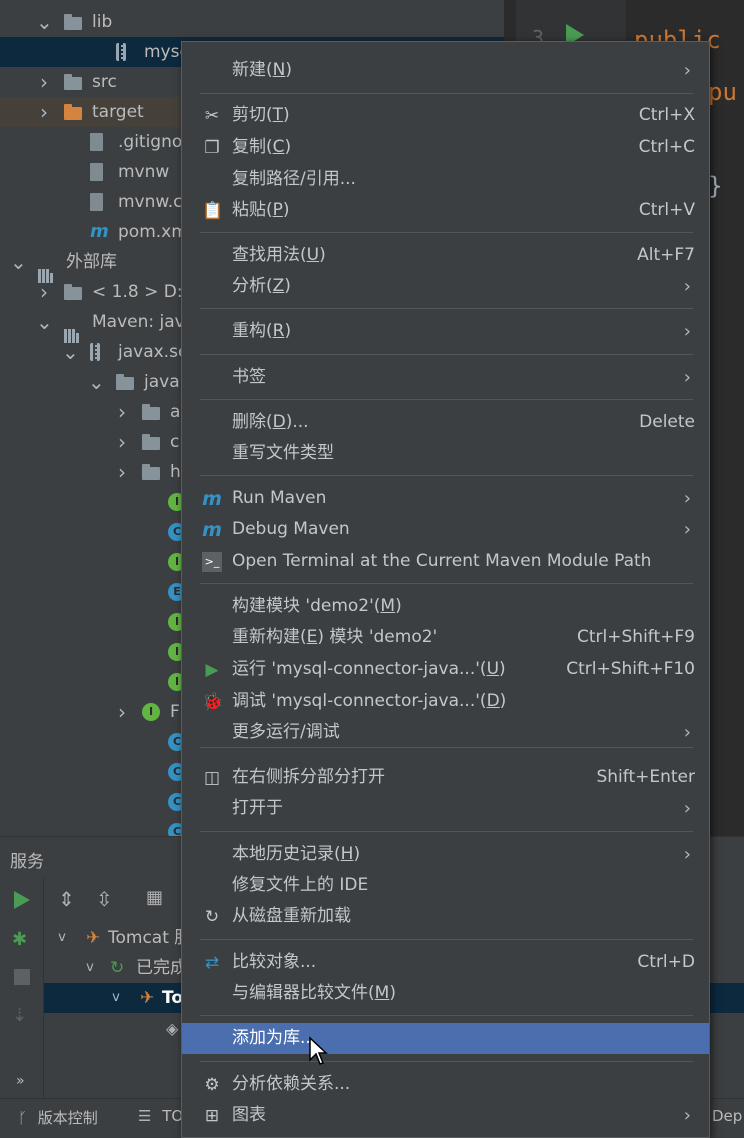  Describe the element at coordinates (445, 331) in the screenshot. I see `menu-item: 重构(R) ›` at that location.